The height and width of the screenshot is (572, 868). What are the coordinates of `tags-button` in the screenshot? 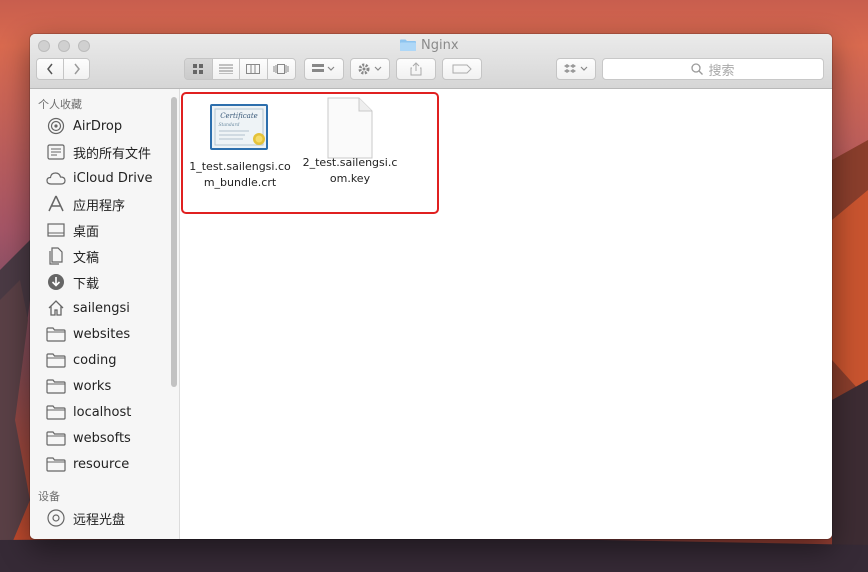 It's located at (462, 69).